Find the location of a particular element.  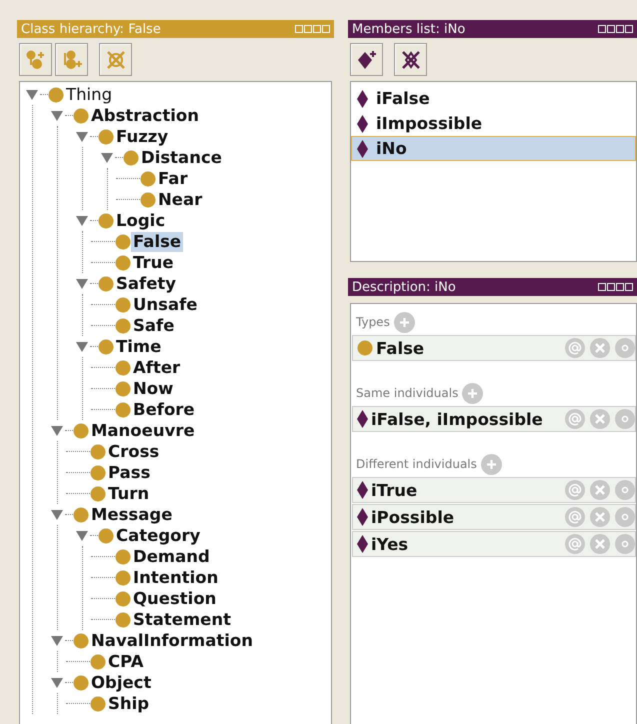

class-tree-item: After is located at coordinates (156, 368).